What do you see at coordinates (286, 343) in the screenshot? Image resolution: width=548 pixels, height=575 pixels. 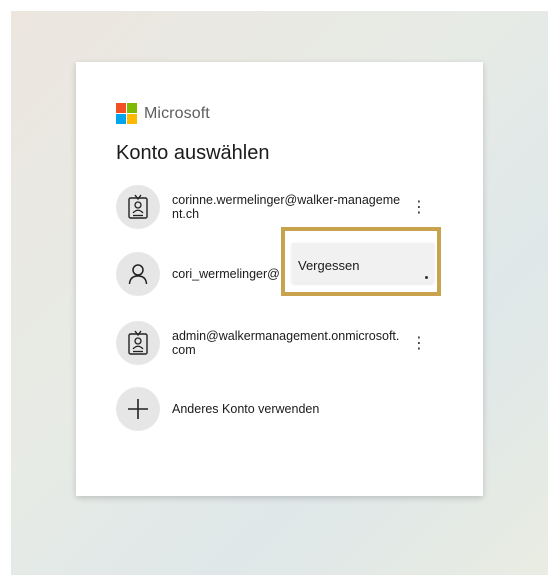 I see `account-email: admin@walkermanagement.onmicrosoft.com` at bounding box center [286, 343].